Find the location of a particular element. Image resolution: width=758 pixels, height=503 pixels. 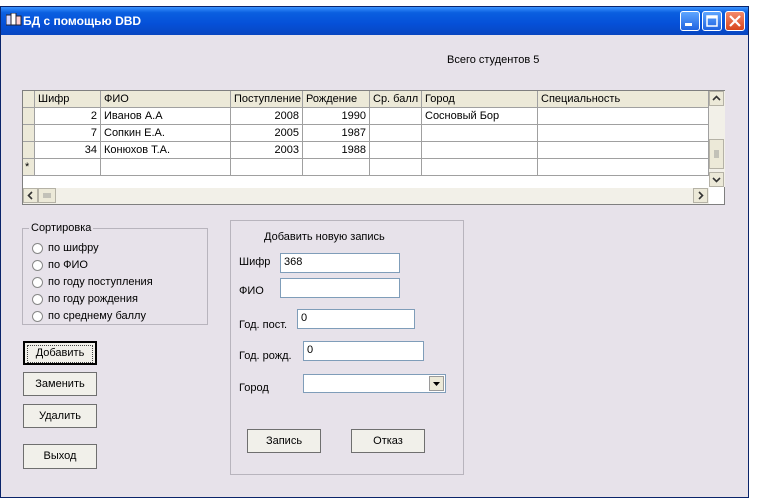

grid-corner is located at coordinates (29, 99).